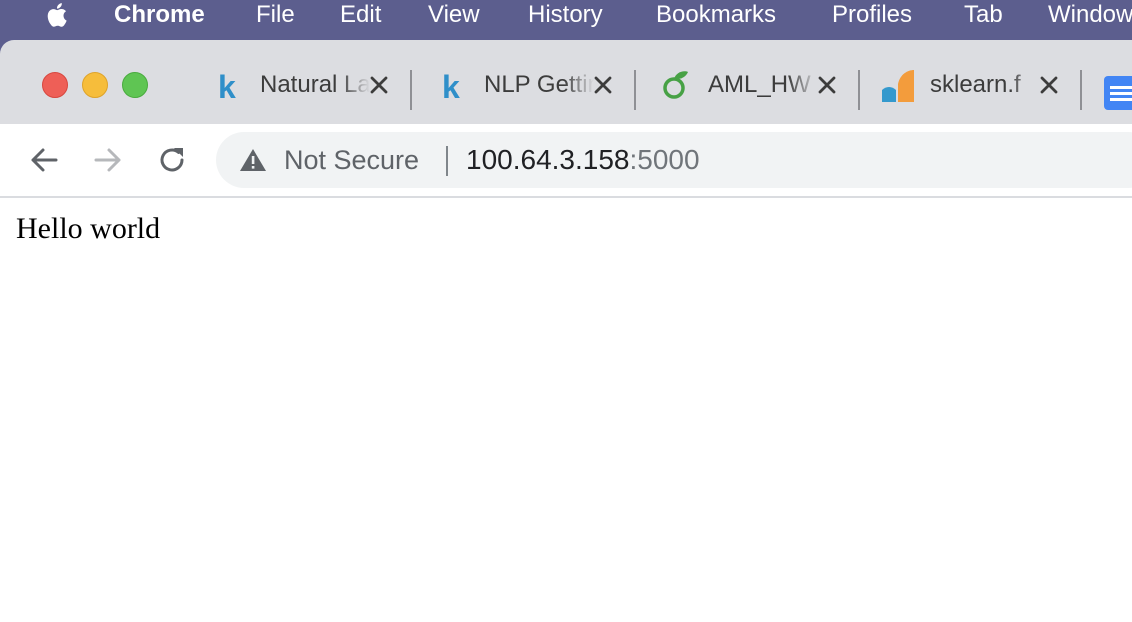  I want to click on menu-history: History, so click(565, 15).